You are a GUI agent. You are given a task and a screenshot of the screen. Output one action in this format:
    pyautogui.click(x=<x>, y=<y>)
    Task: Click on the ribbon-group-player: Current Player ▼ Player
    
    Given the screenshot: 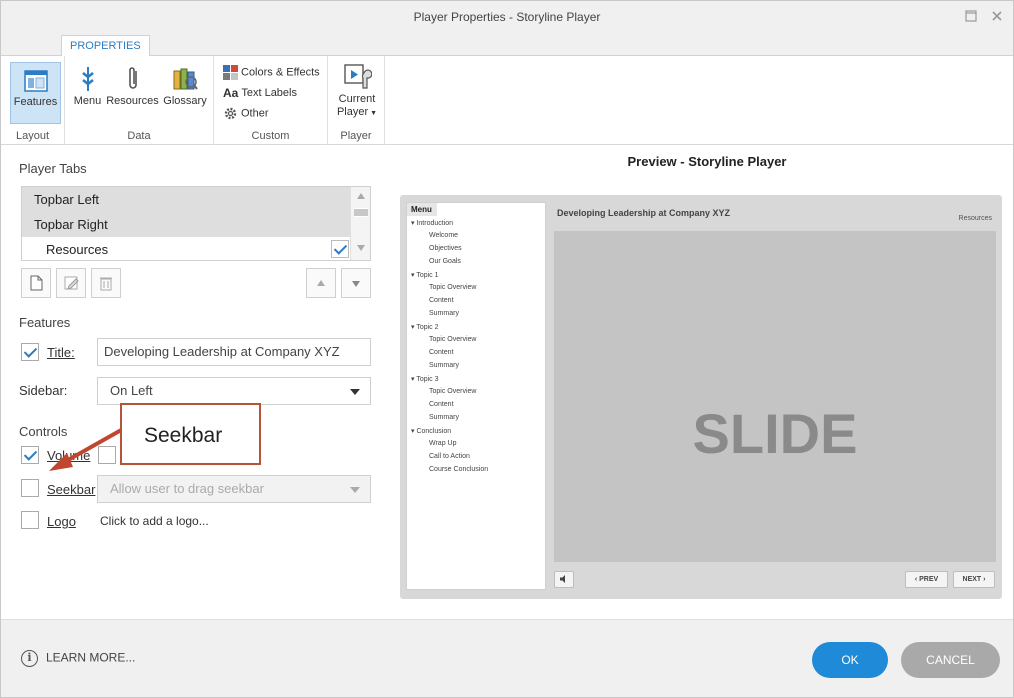 What is the action you would take?
    pyautogui.click(x=356, y=100)
    